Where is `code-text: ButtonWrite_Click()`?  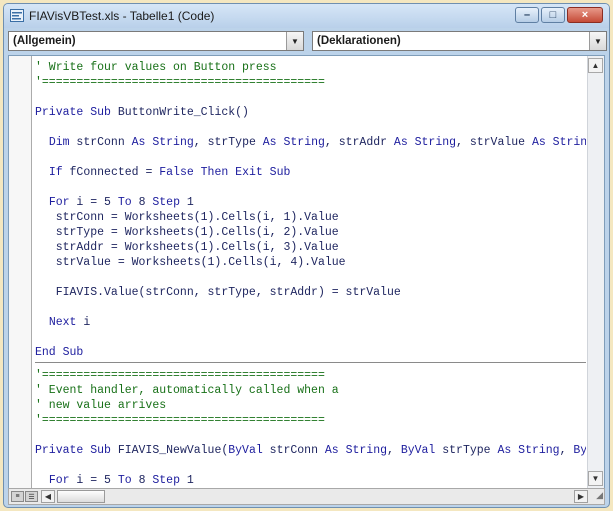
code-text: ButtonWrite_Click() is located at coordinates (183, 112).